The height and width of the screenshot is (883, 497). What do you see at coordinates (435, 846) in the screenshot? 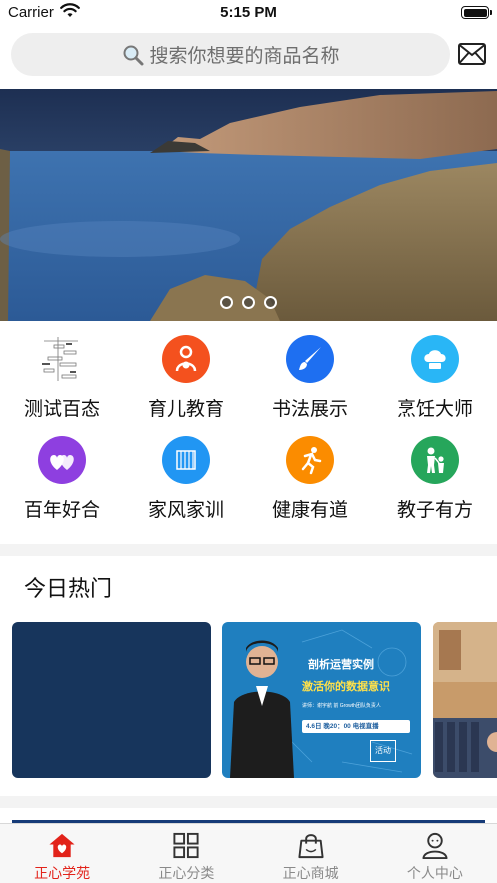
I see `person-icon` at bounding box center [435, 846].